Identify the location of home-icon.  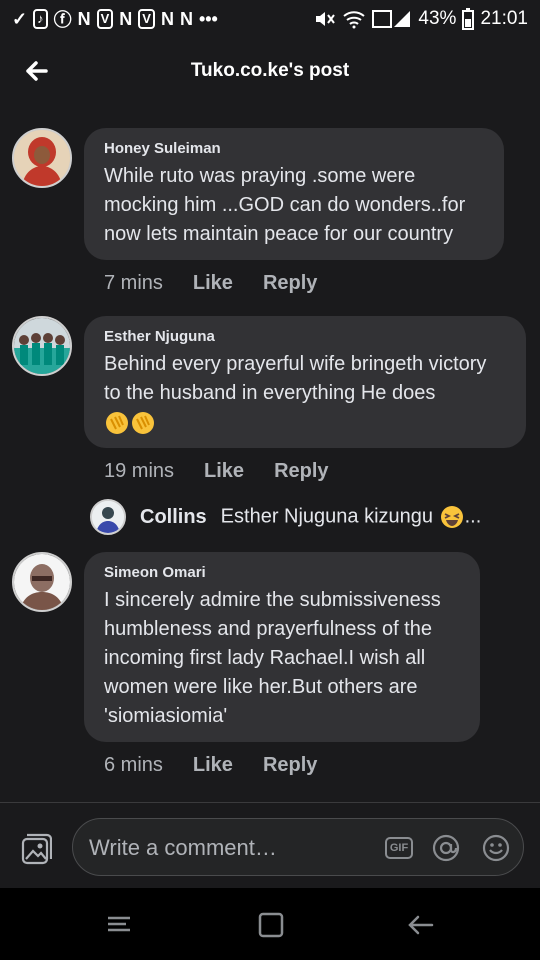
(271, 925).